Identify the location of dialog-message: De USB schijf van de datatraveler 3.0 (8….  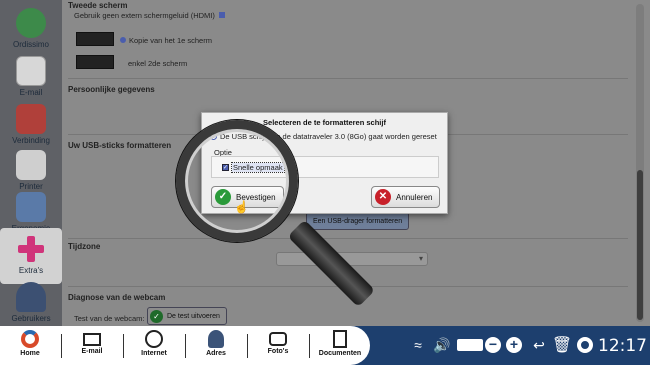
(328, 136).